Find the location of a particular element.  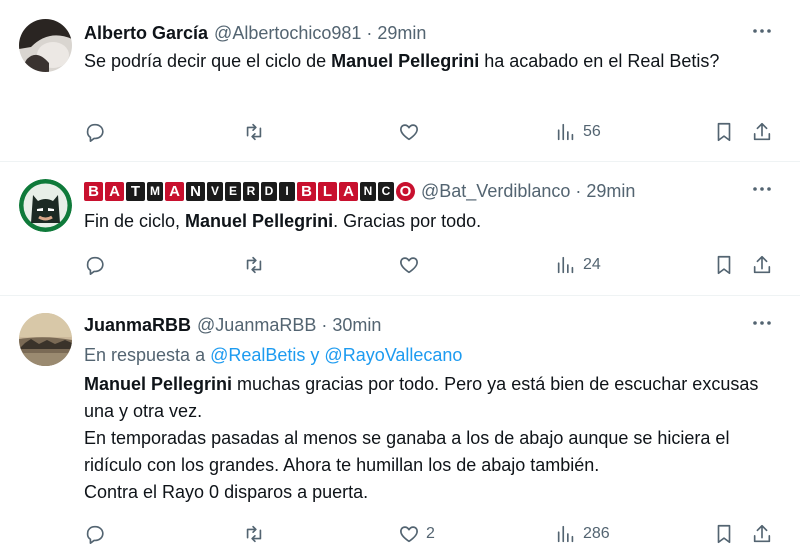

mention-link: @RayoVallecano is located at coordinates (393, 355).